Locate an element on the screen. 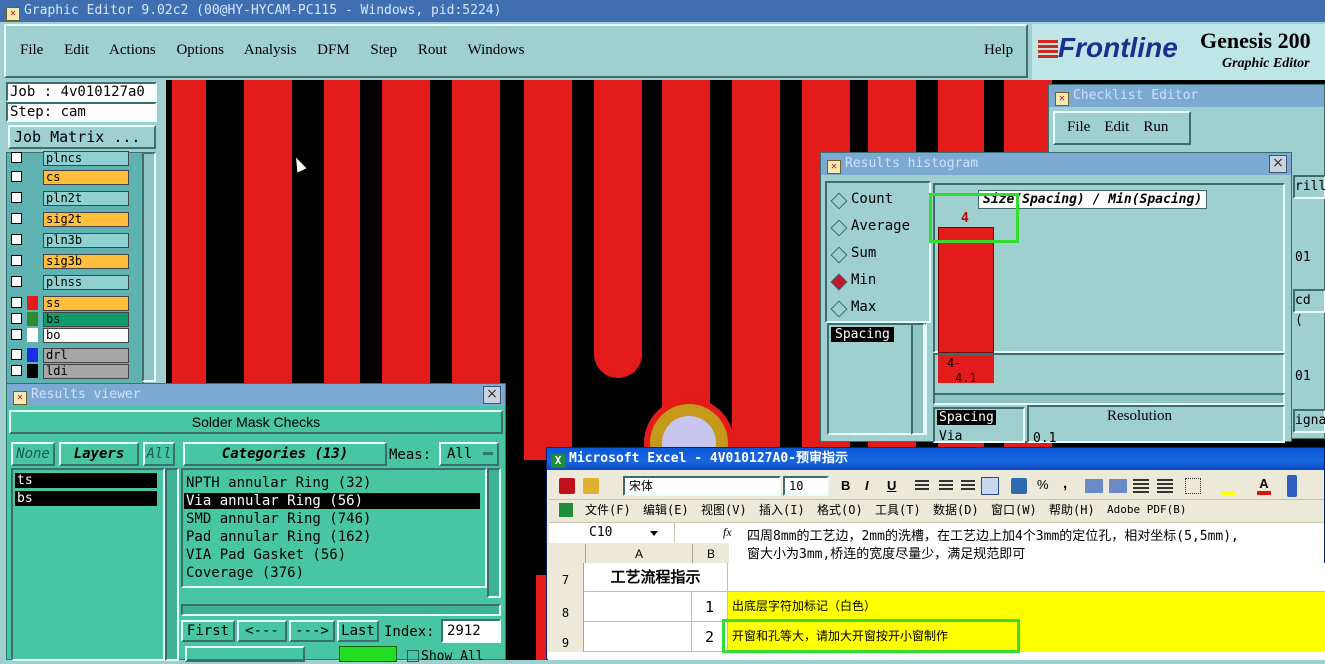 This screenshot has height=664, width=1325. layer-name: drl is located at coordinates (86, 355).